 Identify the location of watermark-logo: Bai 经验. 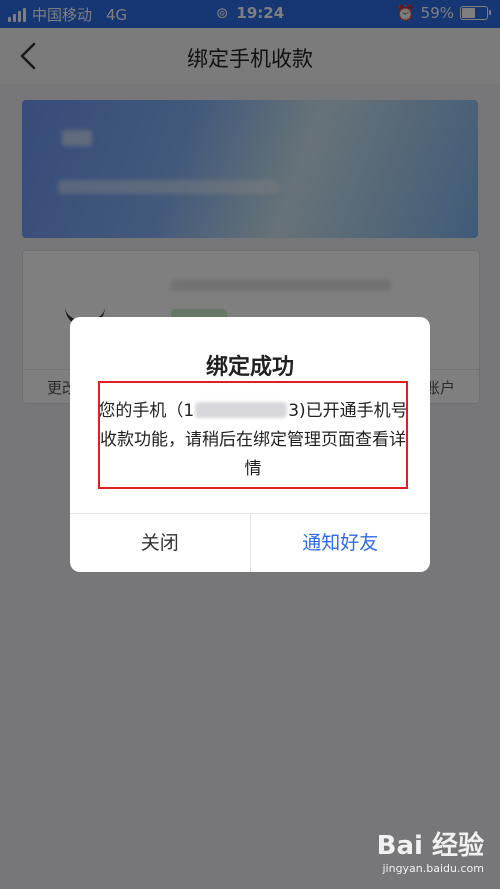
(430, 846).